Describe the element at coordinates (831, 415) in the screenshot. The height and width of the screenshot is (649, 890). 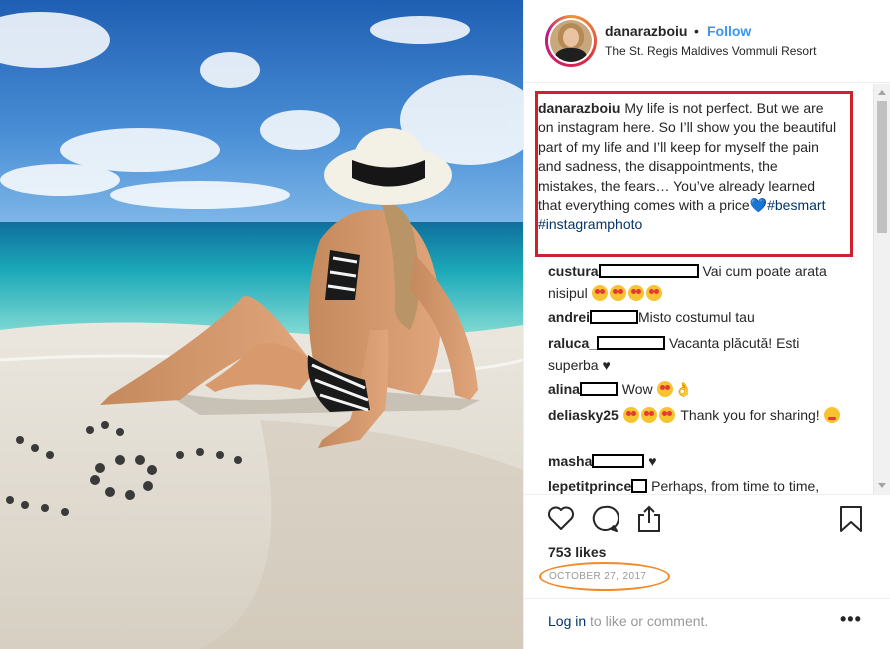
I see `kiss-emoji-icon` at that location.